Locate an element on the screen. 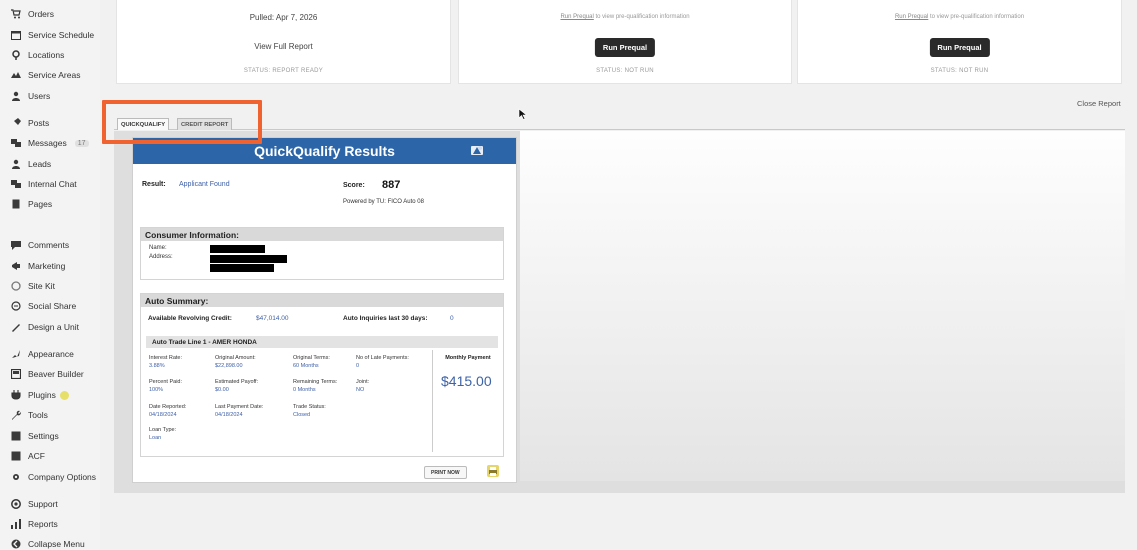 Image resolution: width=1137 pixels, height=550 pixels. result-value: Applicant Found is located at coordinates (204, 184).